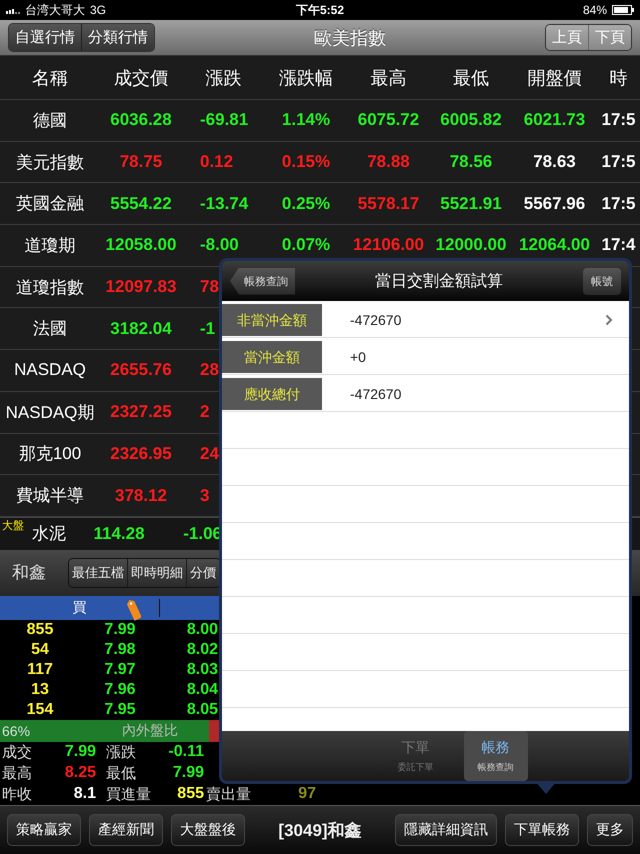 Image resolution: width=640 pixels, height=854 pixels. Describe the element at coordinates (208, 328) in the screenshot. I see `quote-value: -1` at that location.